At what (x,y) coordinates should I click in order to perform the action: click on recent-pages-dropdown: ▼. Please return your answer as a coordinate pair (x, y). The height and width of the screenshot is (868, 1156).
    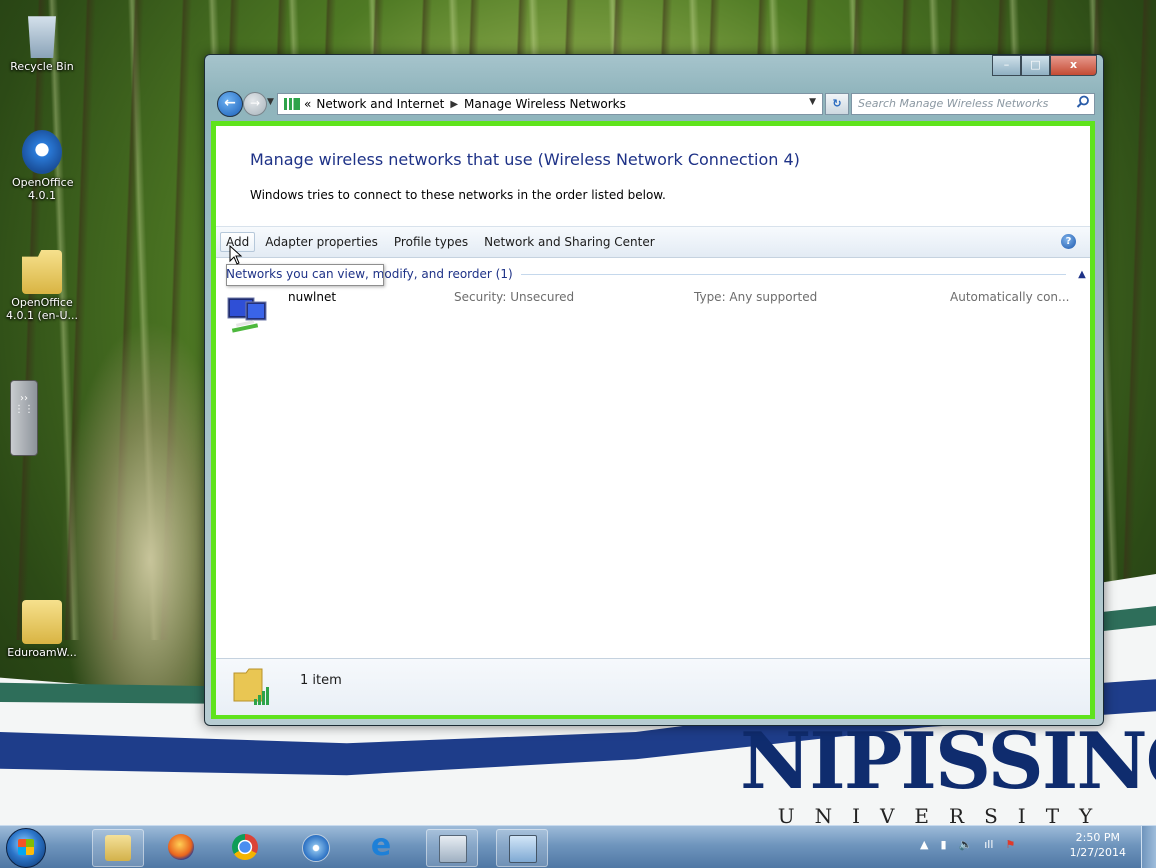
    Looking at the image, I should click on (270, 102).